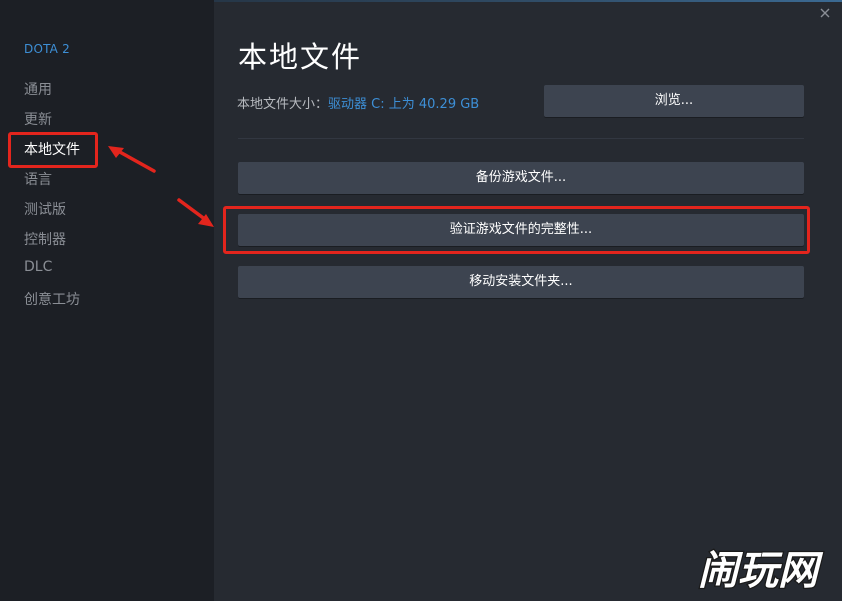 The image size is (842, 601). Describe the element at coordinates (38, 119) in the screenshot. I see `sidebar-item-updates: 更新` at that location.